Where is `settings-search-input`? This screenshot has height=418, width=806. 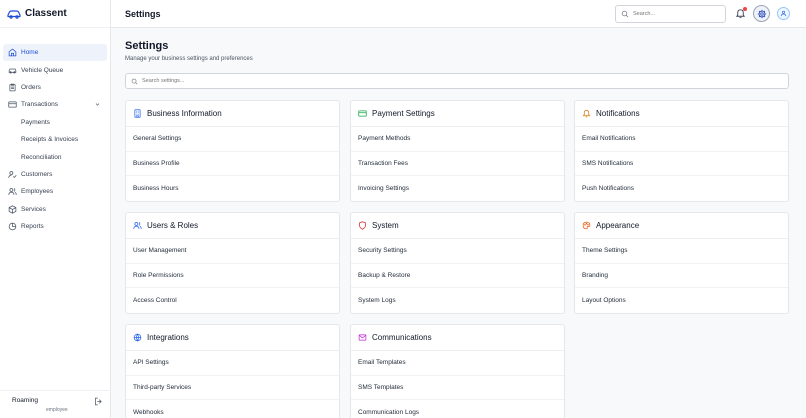
settings-search-input is located at coordinates (442, 81).